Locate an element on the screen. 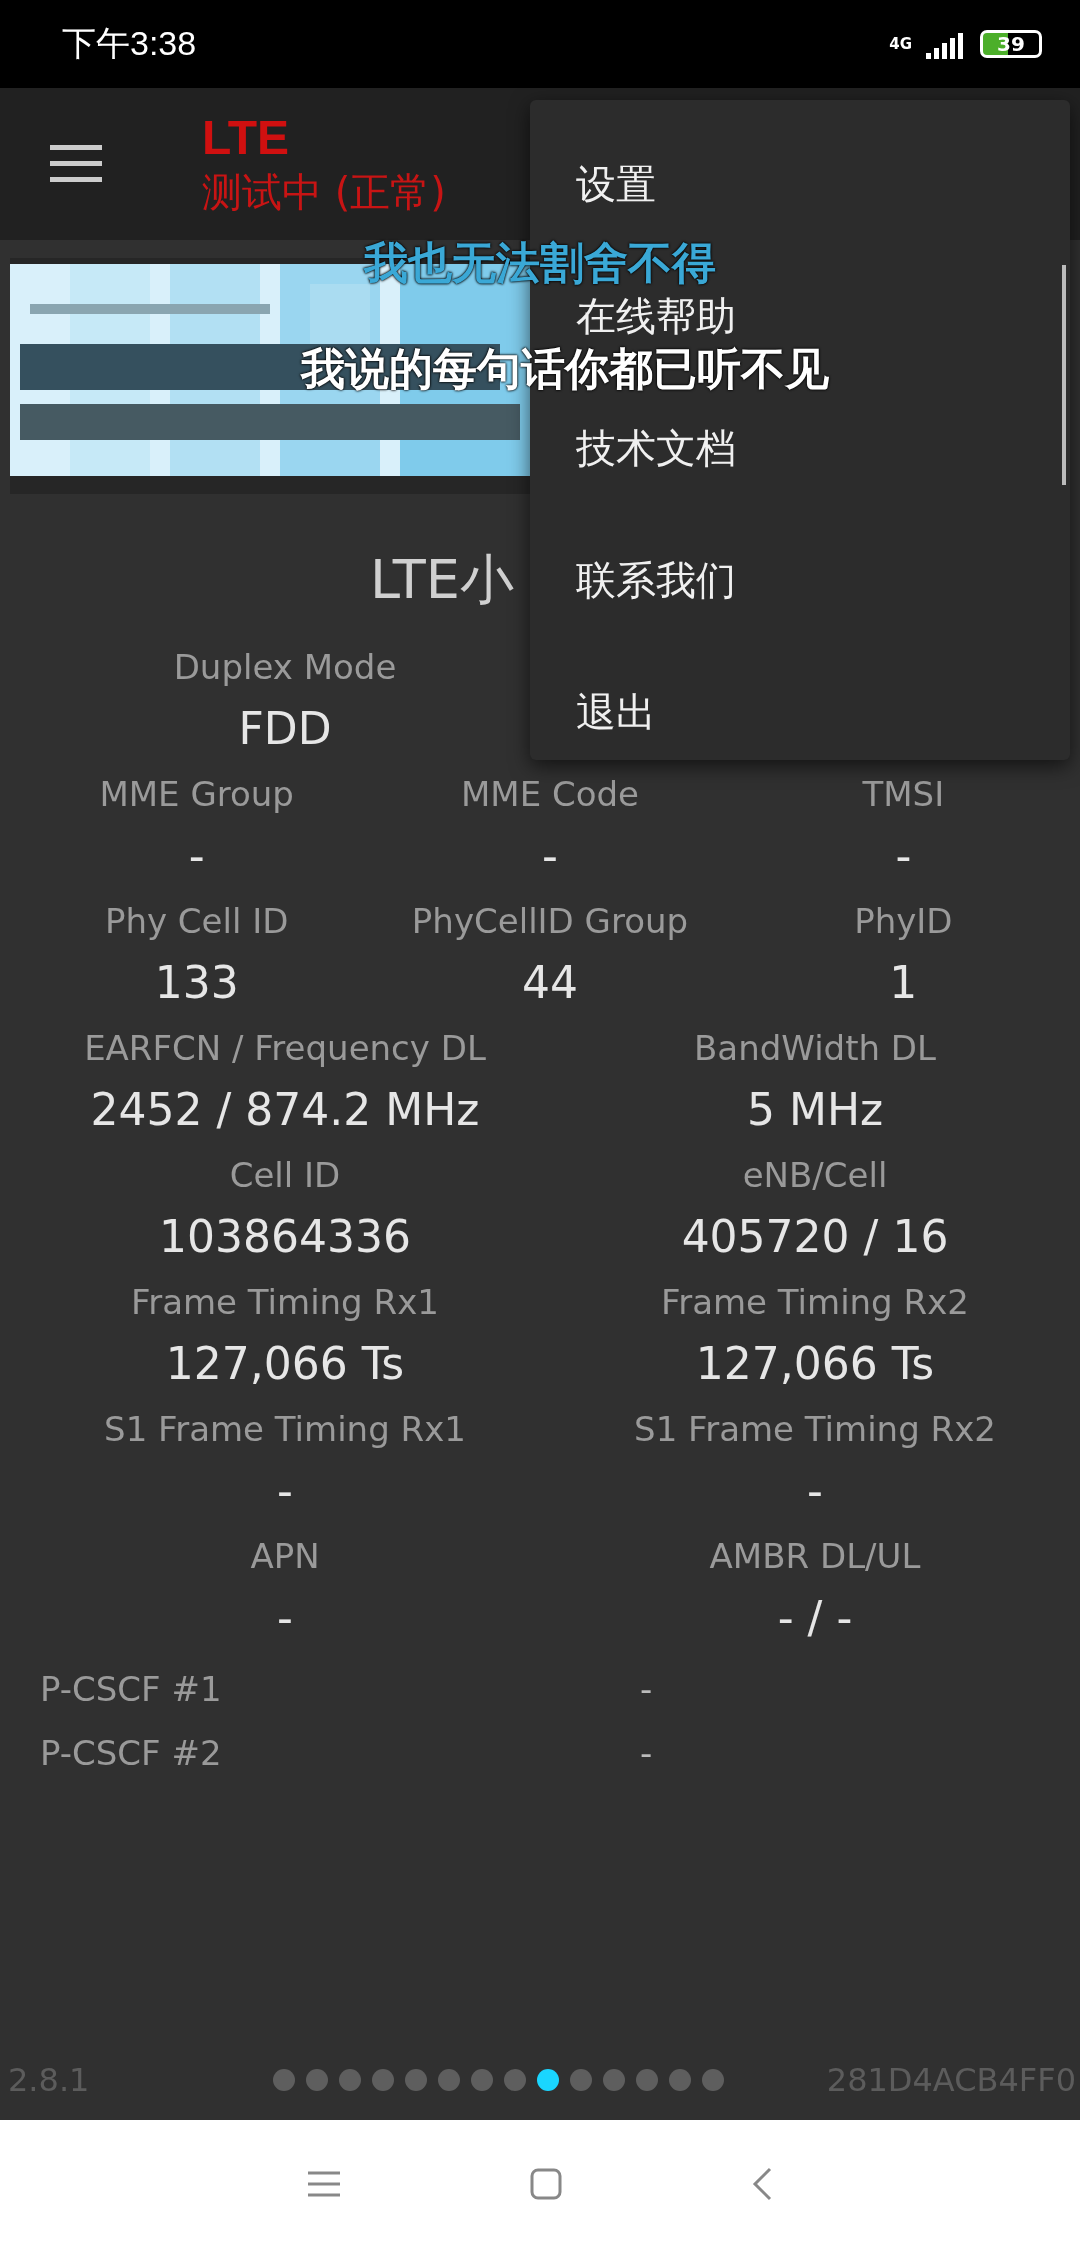 The height and width of the screenshot is (2248, 1080). field-label: TMSI is located at coordinates (903, 794).